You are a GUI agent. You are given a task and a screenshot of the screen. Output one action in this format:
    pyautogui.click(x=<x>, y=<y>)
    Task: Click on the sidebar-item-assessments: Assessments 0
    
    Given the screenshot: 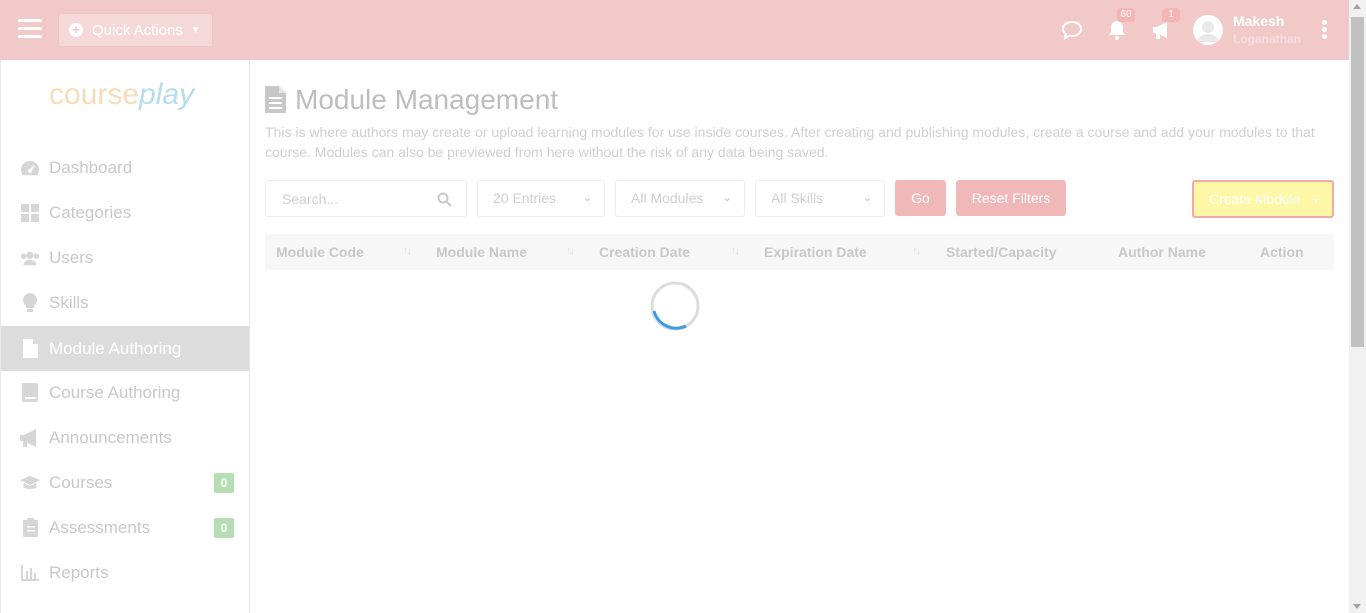 What is the action you would take?
    pyautogui.click(x=125, y=527)
    